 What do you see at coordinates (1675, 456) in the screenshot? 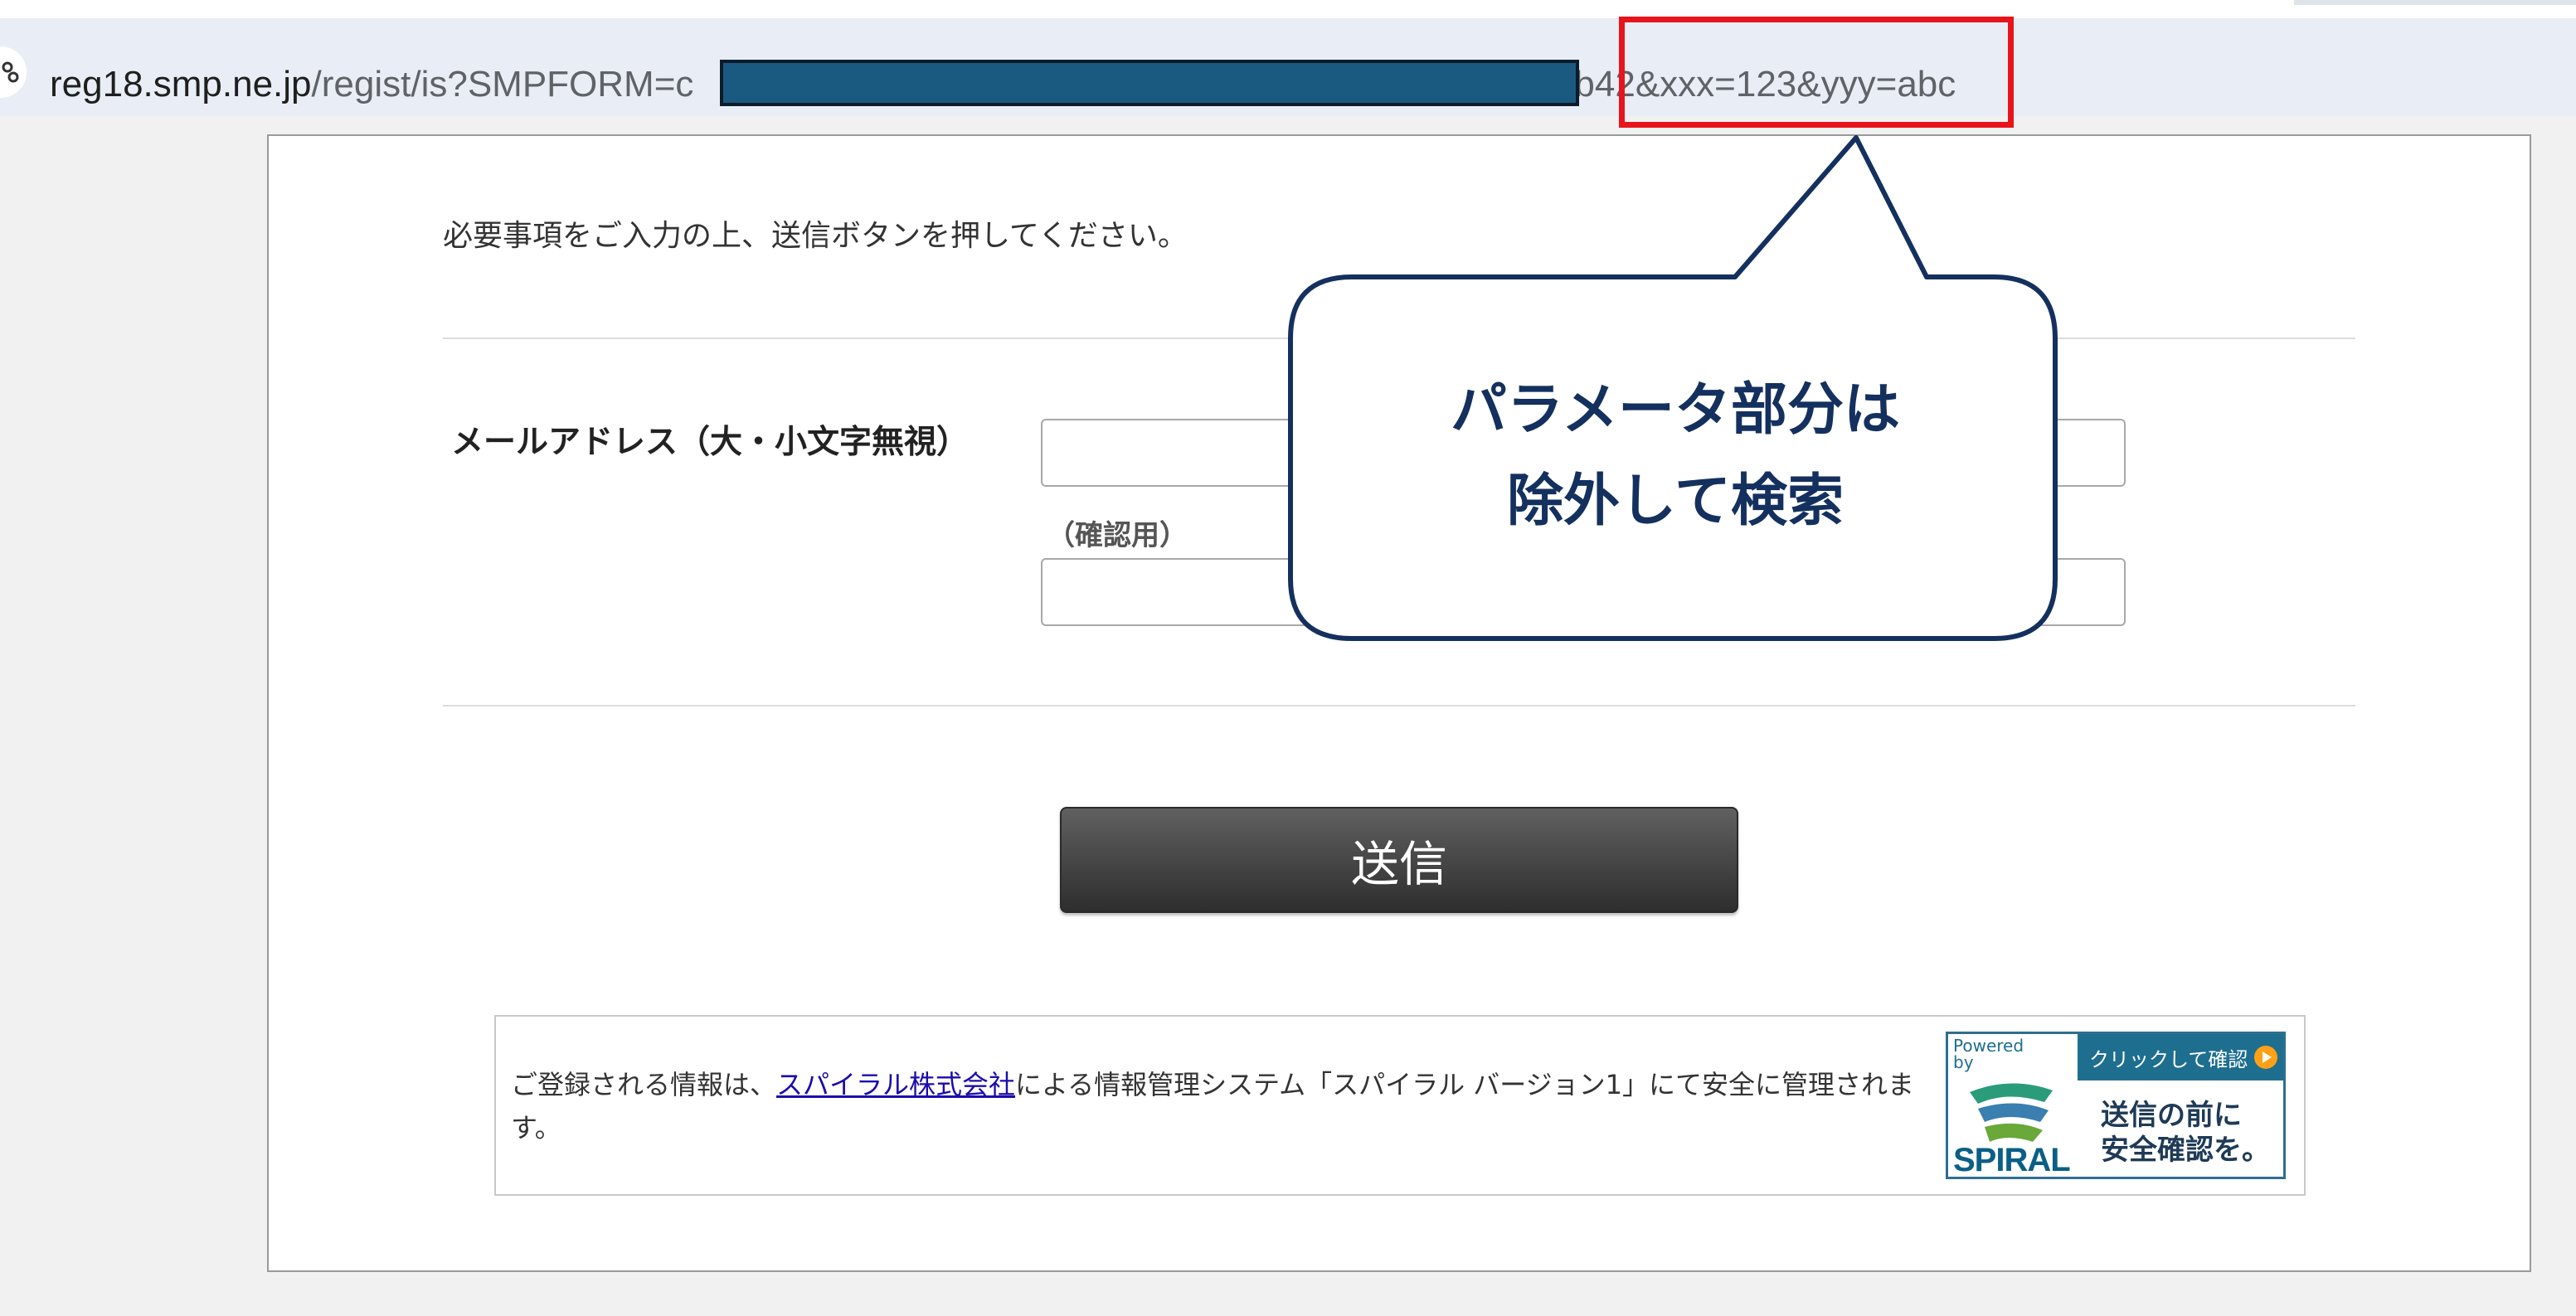
I see `callout-text: パラメータ部分は 除外して検索` at bounding box center [1675, 456].